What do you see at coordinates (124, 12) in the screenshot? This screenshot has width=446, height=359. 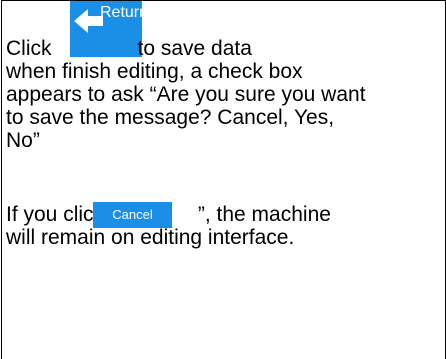 I see `return-button-label: Return` at bounding box center [124, 12].